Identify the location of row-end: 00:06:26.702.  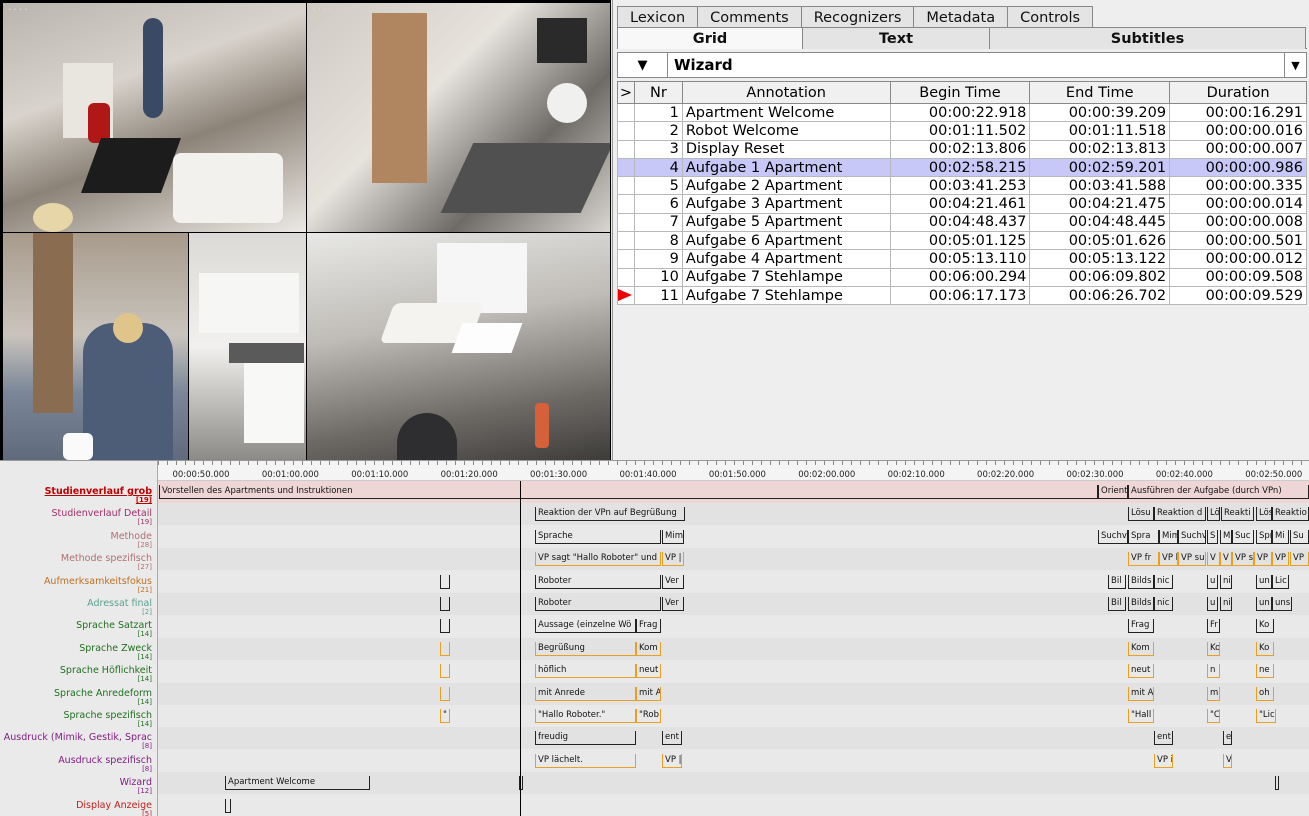
(1100, 295).